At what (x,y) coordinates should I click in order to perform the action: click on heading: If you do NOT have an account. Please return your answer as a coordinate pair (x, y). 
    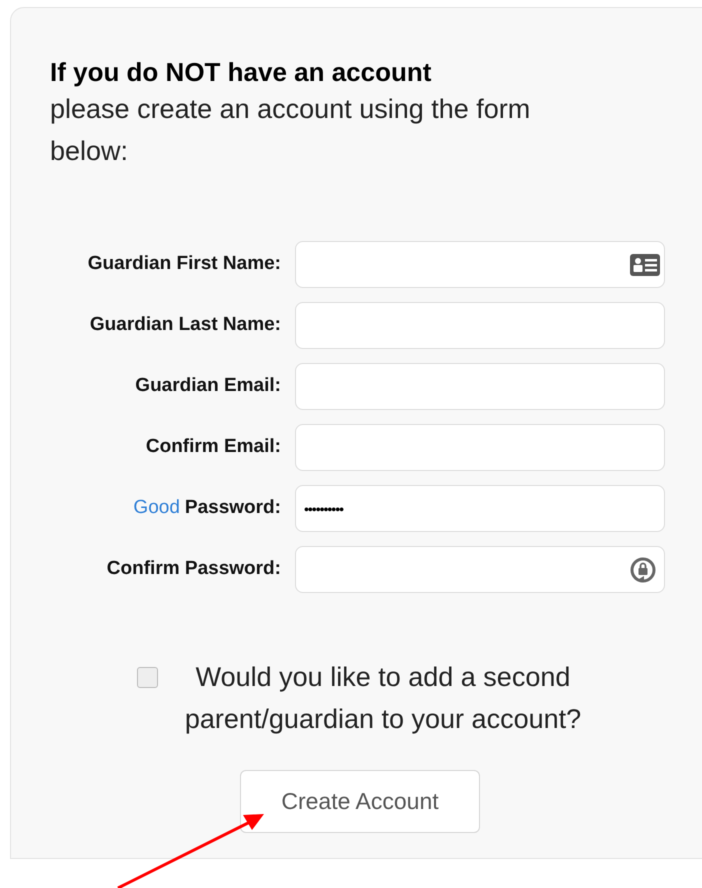
    Looking at the image, I should click on (241, 72).